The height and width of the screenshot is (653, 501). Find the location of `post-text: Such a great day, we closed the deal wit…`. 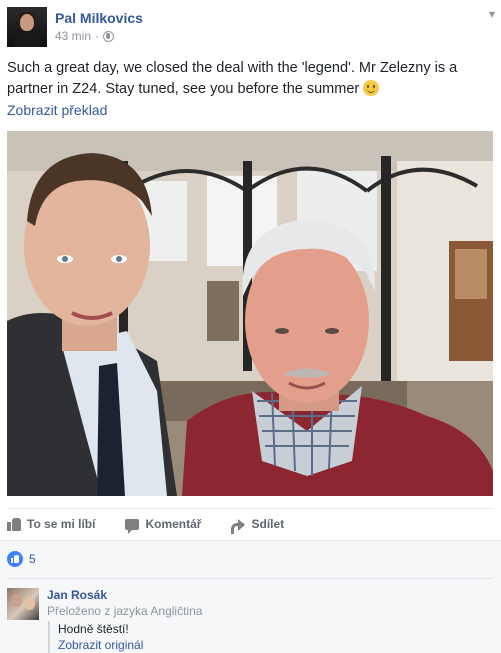

post-text: Such a great day, we closed the deal wit… is located at coordinates (251, 79).